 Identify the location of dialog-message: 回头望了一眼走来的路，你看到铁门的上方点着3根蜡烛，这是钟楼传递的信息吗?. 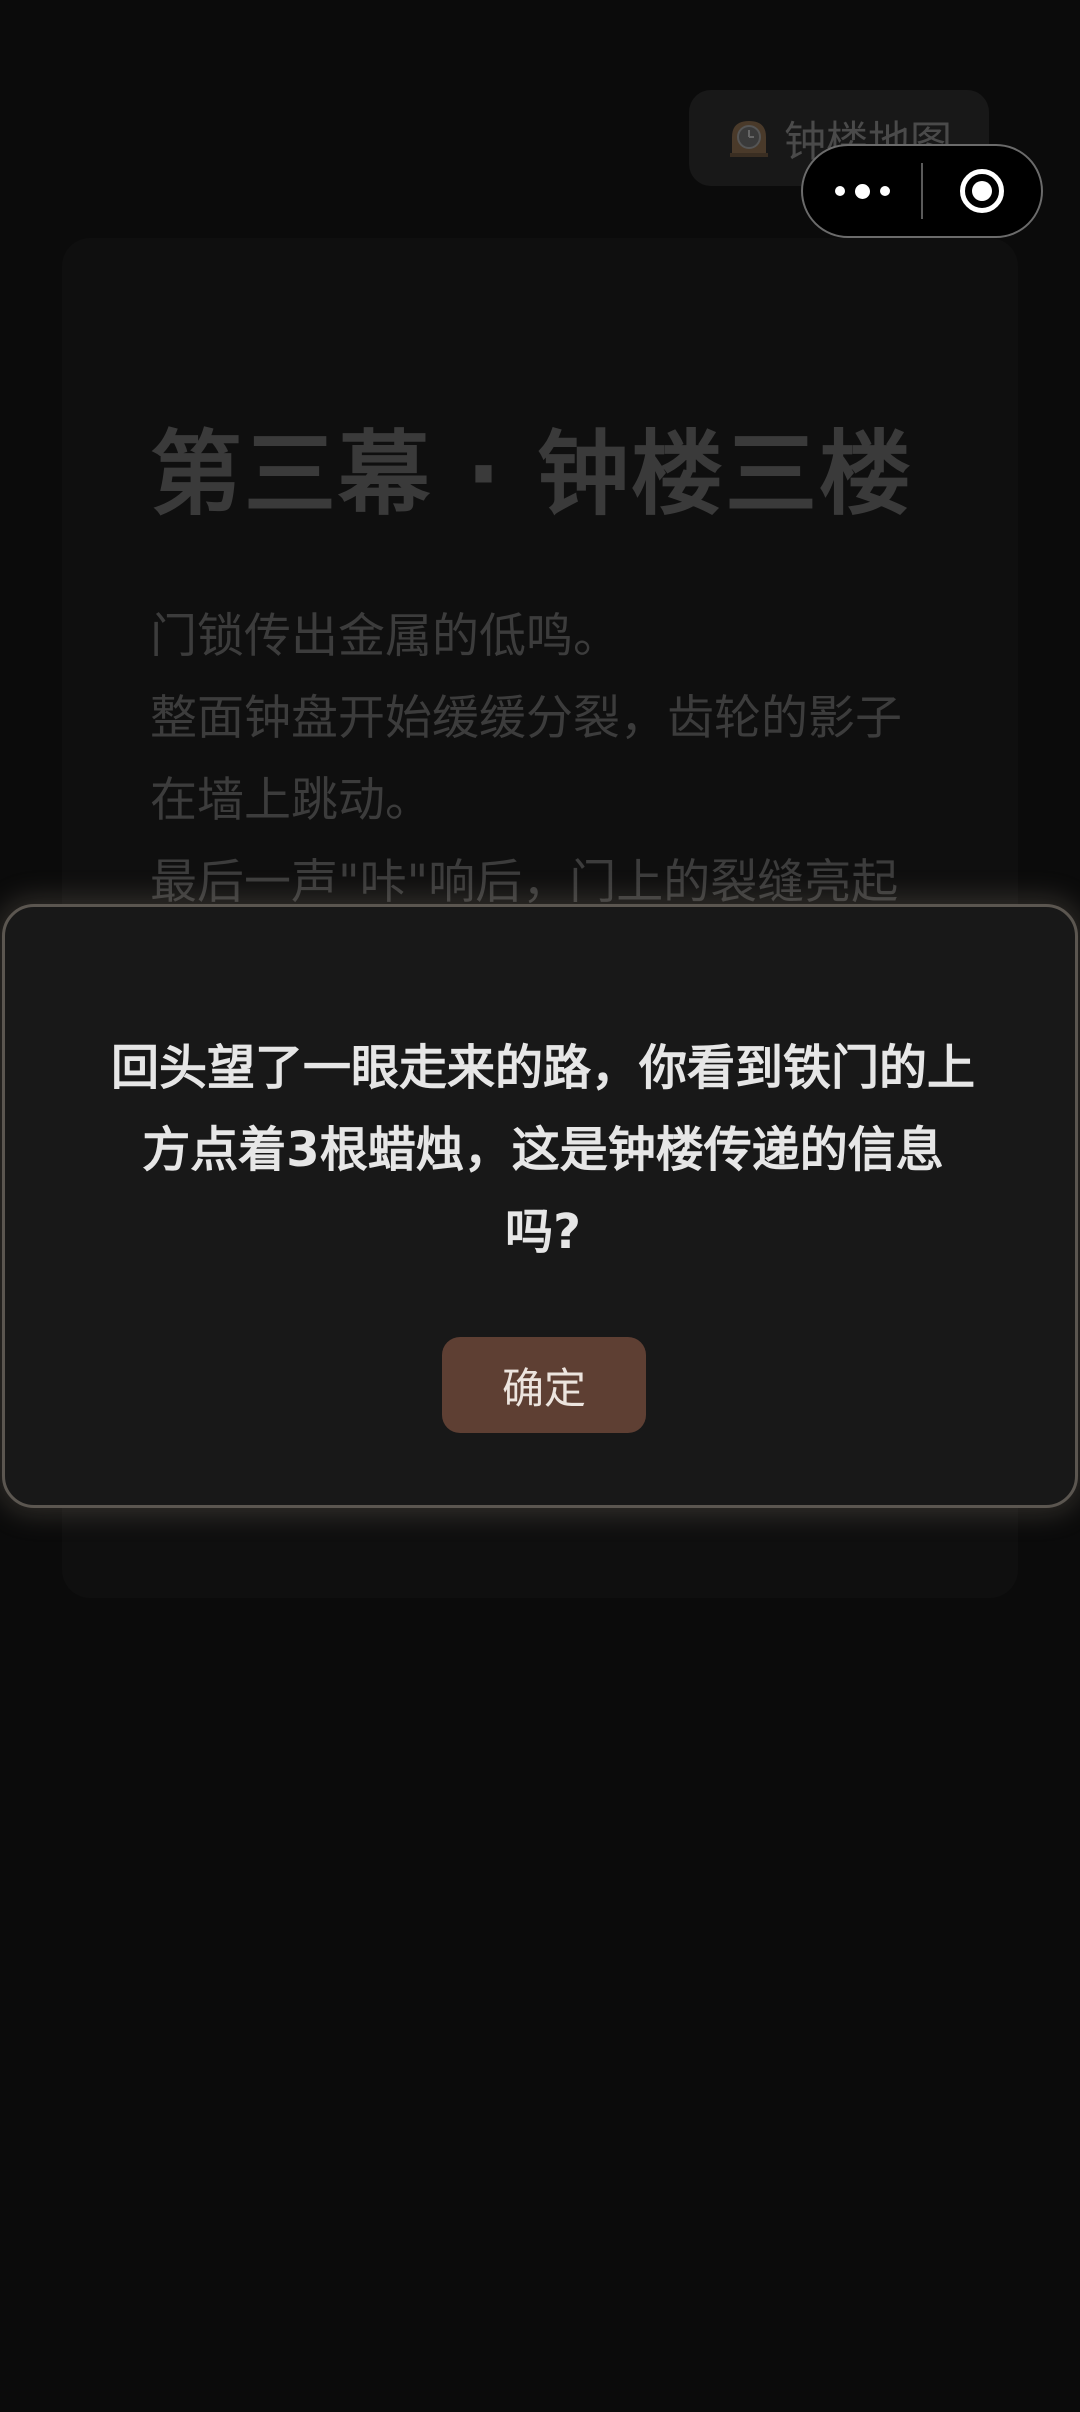
(542, 1150).